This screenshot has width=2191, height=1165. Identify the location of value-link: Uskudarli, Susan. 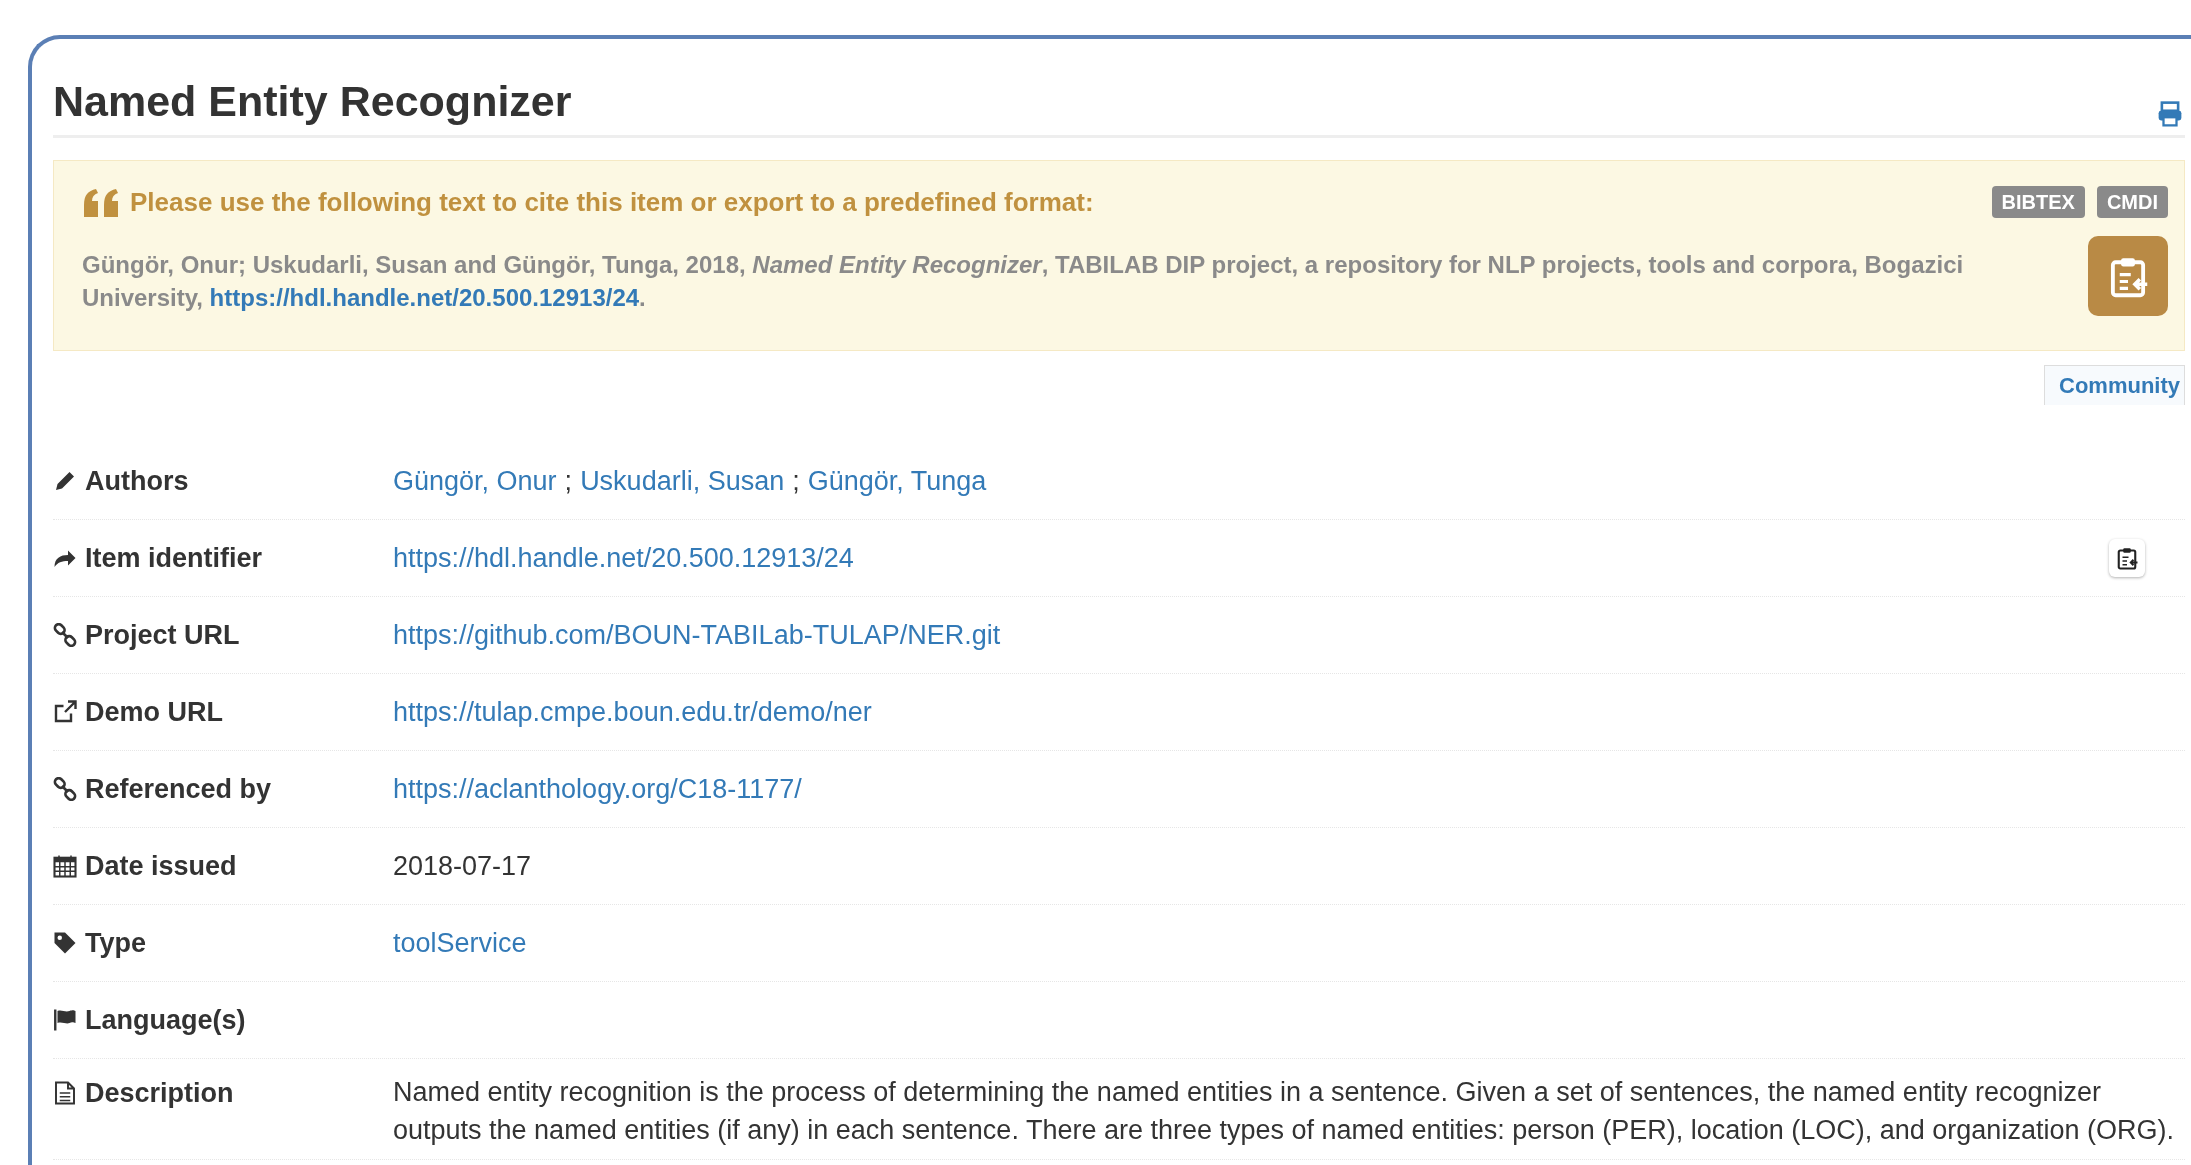
(682, 480).